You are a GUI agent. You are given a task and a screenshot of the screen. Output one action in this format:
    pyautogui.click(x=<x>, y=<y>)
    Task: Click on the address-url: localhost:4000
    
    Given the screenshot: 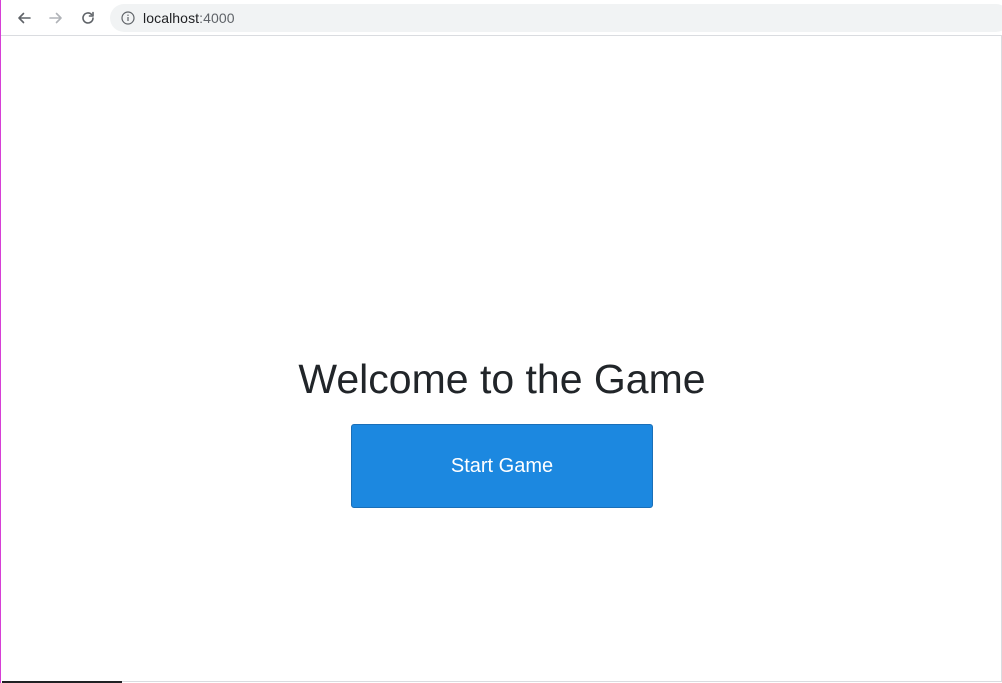 What is the action you would take?
    pyautogui.click(x=189, y=18)
    